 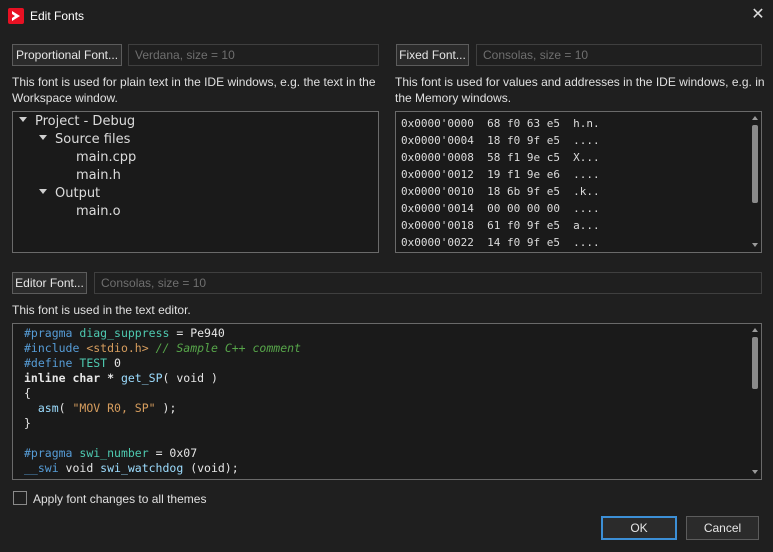 I want to click on tree-item-output: Output, so click(x=69, y=193).